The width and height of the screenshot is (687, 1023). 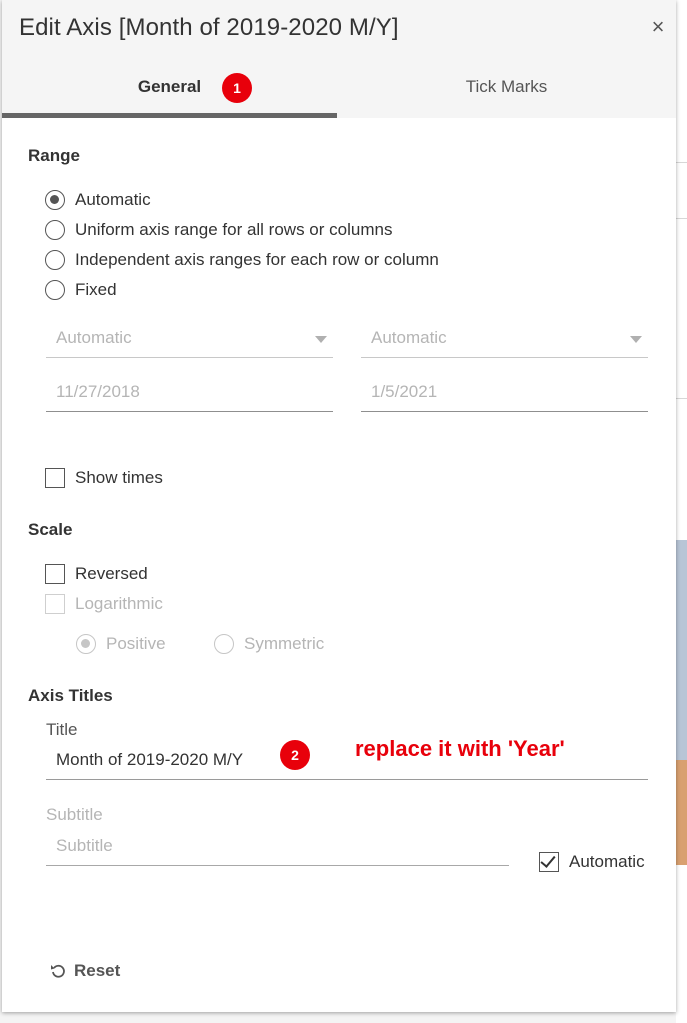 What do you see at coordinates (119, 477) in the screenshot?
I see `show-times-label: Show times` at bounding box center [119, 477].